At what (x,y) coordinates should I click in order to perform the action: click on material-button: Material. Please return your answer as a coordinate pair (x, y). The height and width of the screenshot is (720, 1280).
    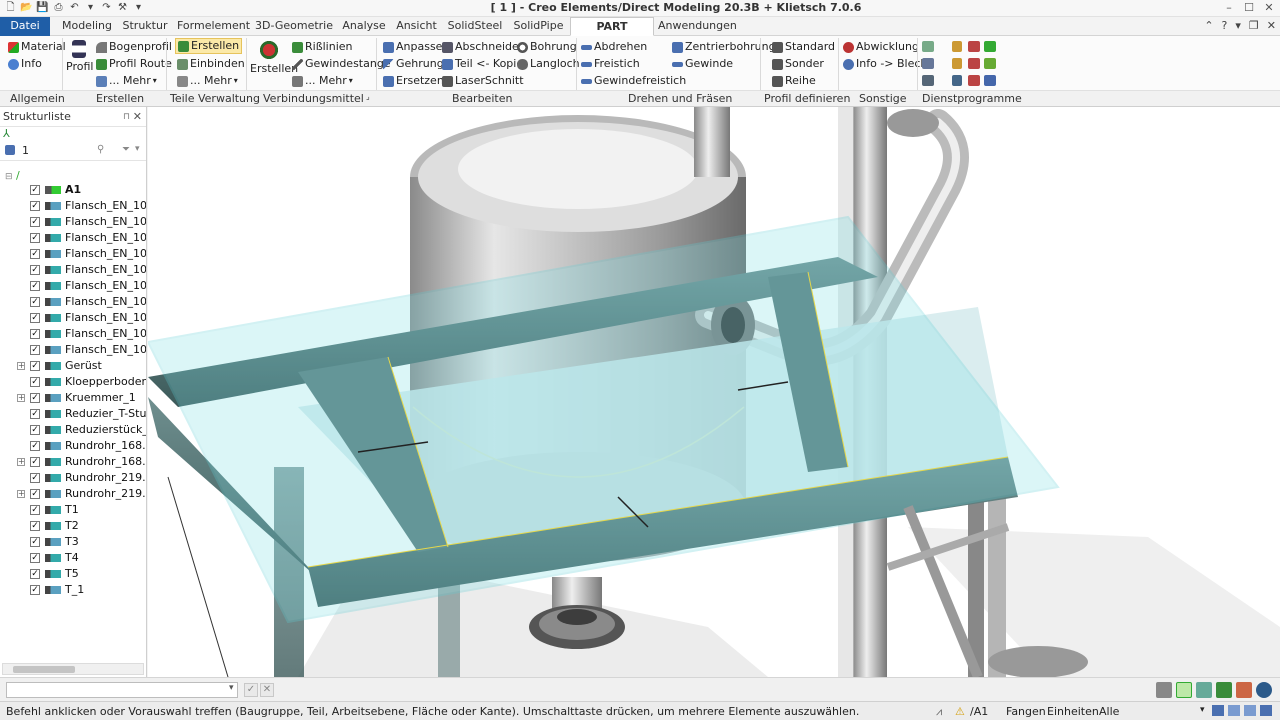
    Looking at the image, I should click on (37, 47).